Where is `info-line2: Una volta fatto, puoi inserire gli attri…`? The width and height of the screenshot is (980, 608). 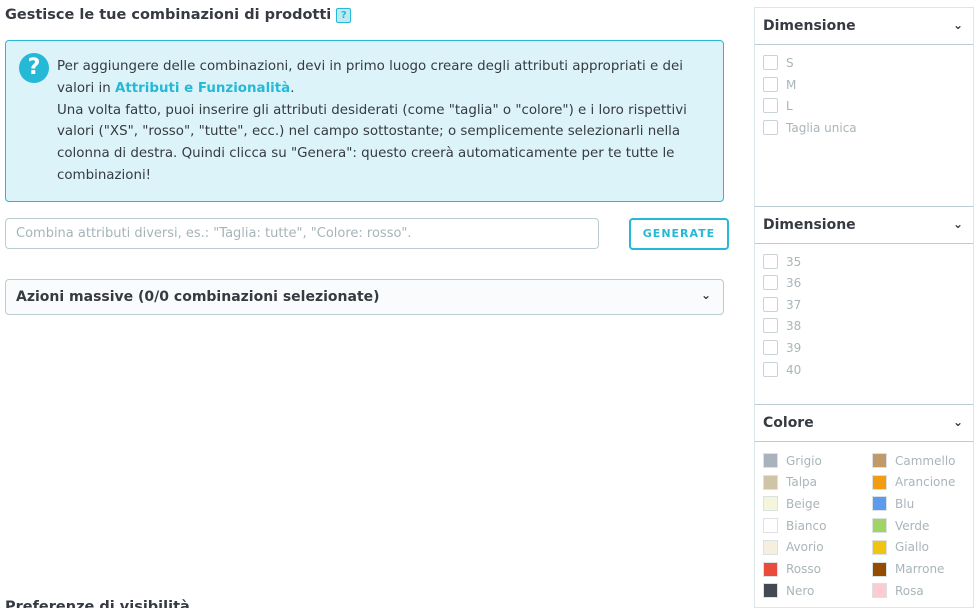 info-line2: Una volta fatto, puoi inserire gli attri… is located at coordinates (372, 142).